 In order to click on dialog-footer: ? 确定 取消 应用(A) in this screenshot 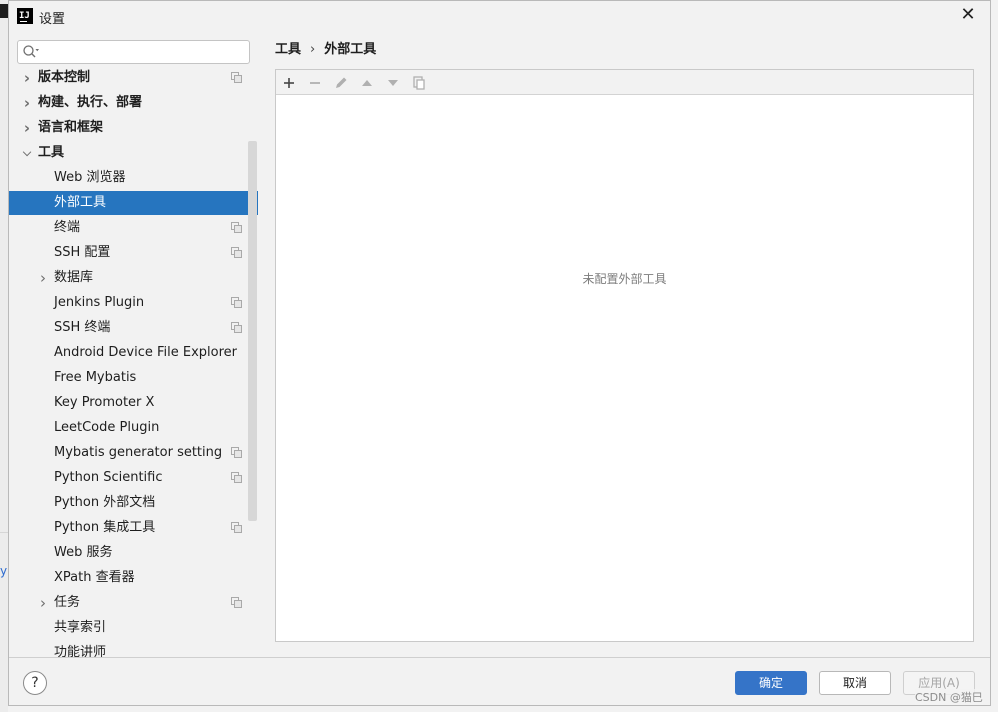, I will do `click(499, 681)`.